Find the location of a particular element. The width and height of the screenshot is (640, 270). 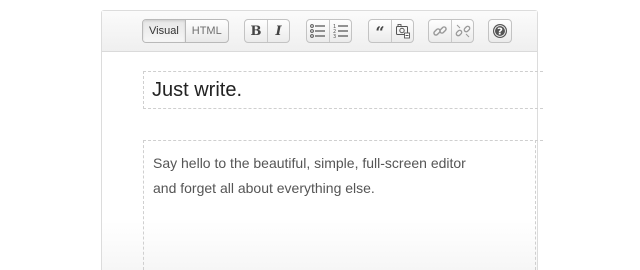

bulleted-list-button is located at coordinates (318, 31).